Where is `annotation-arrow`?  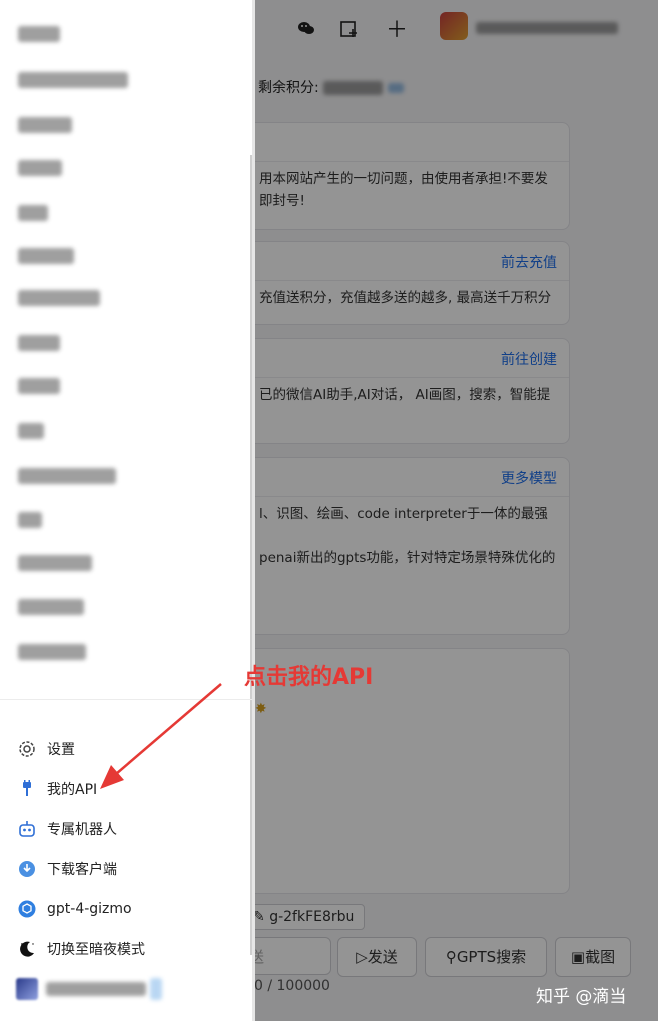
annotation-arrow is located at coordinates (161, 736).